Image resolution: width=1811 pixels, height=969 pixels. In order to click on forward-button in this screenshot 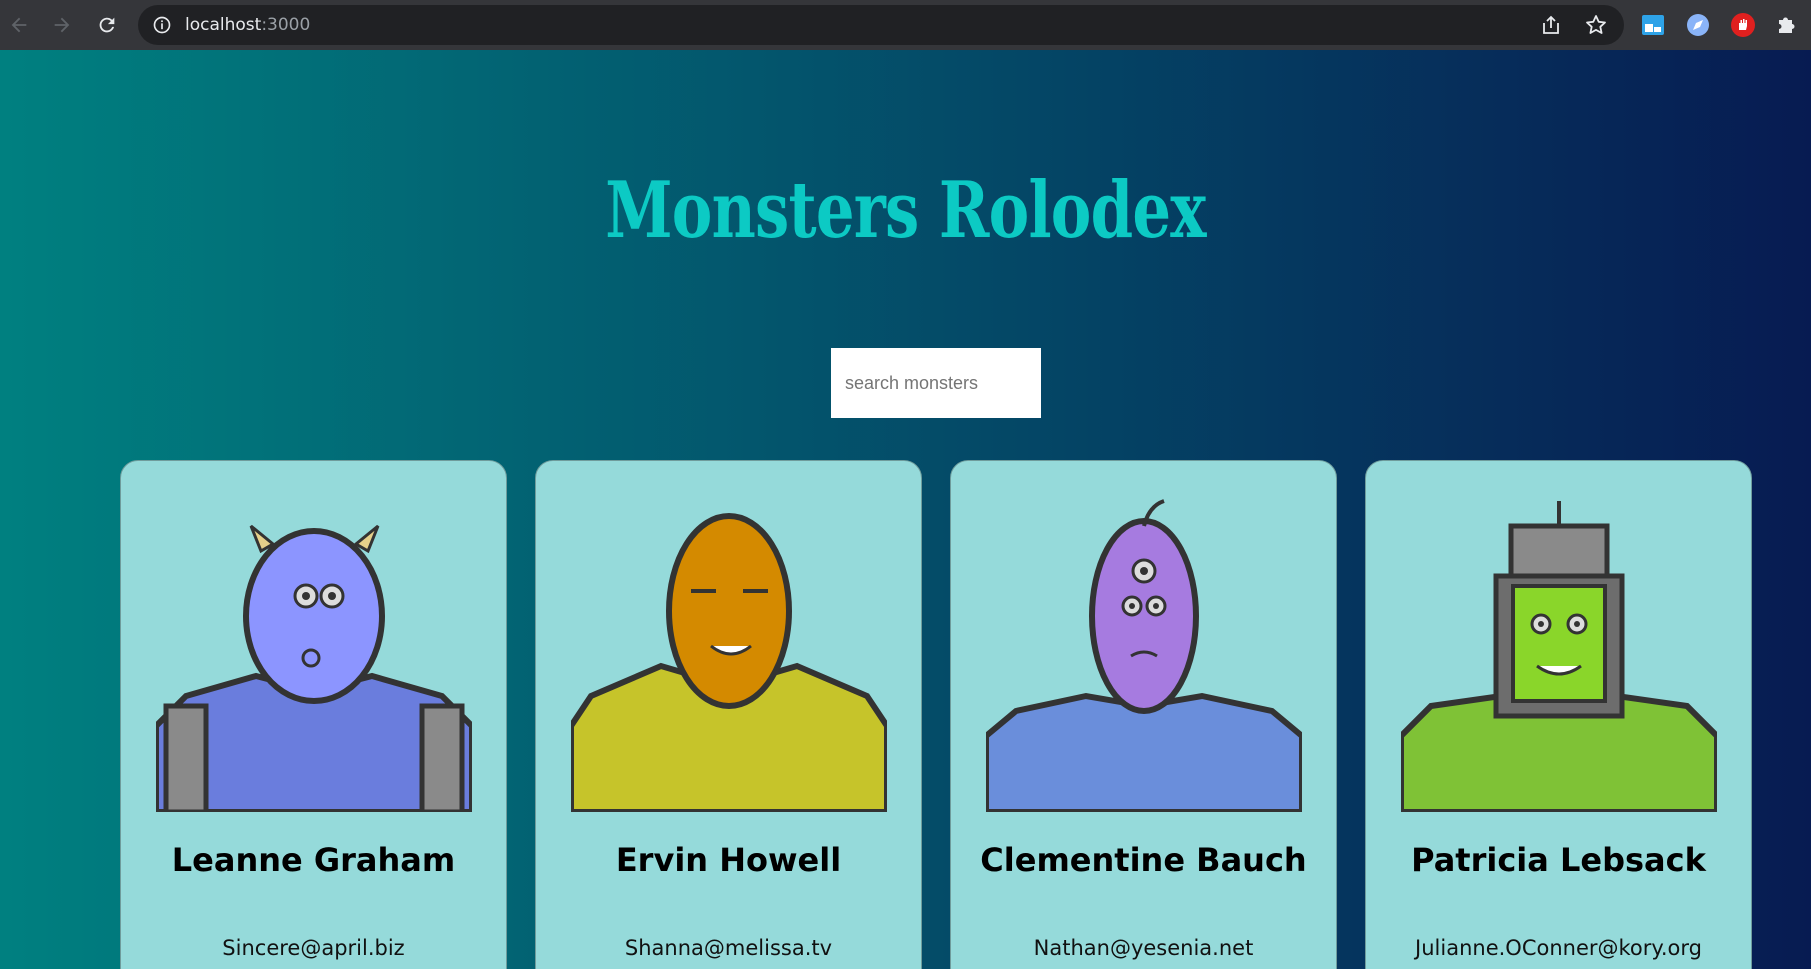, I will do `click(62, 25)`.